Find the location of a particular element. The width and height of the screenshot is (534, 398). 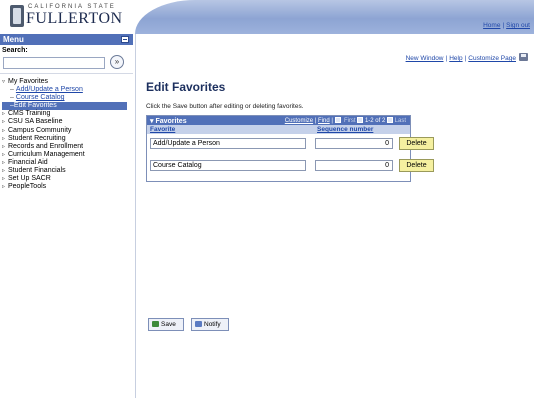

print-icon is located at coordinates (523, 57).